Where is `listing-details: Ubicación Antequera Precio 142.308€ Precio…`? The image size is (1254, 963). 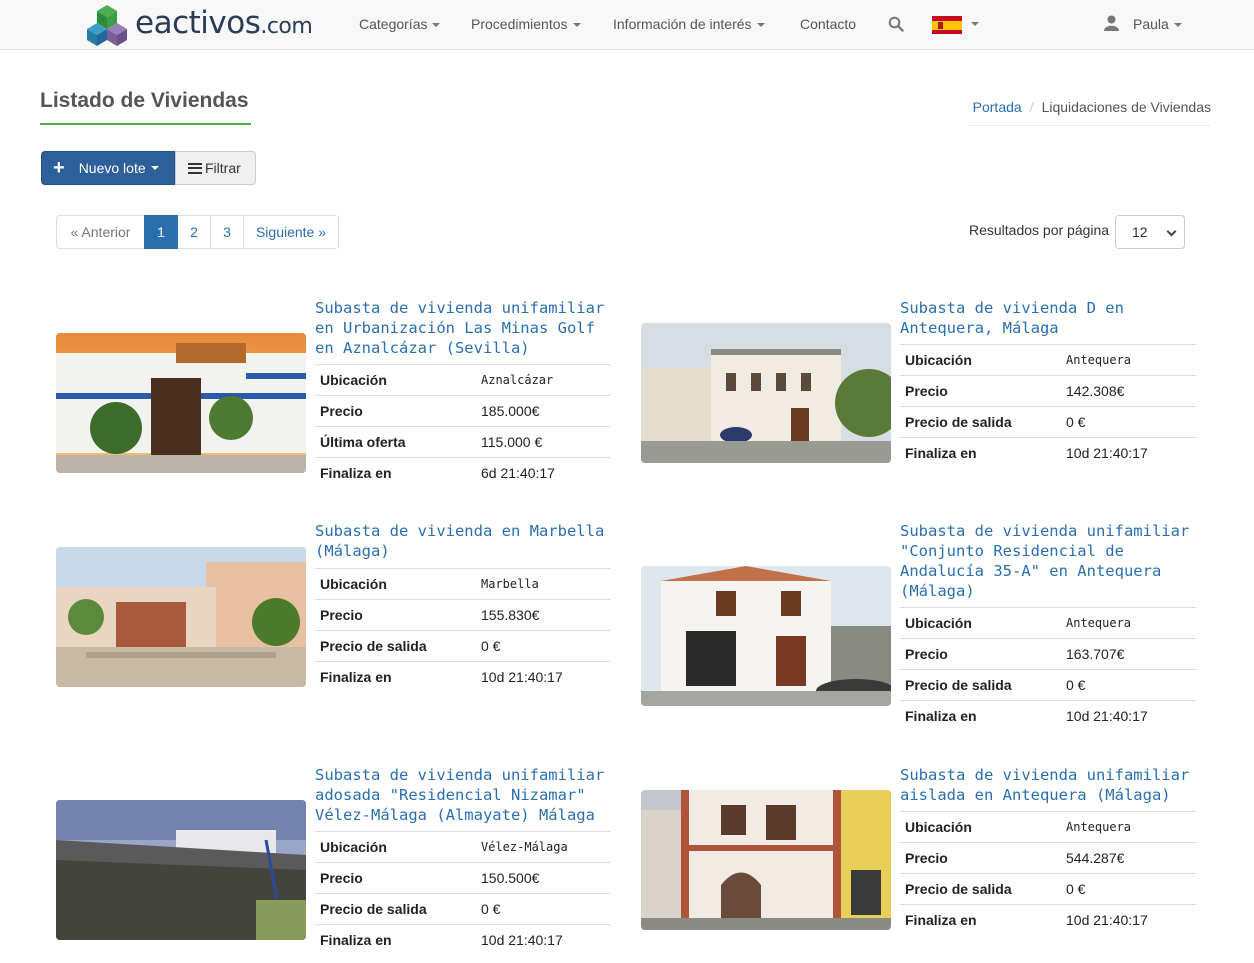 listing-details: Ubicación Antequera Precio 142.308€ Precio… is located at coordinates (1048, 406).